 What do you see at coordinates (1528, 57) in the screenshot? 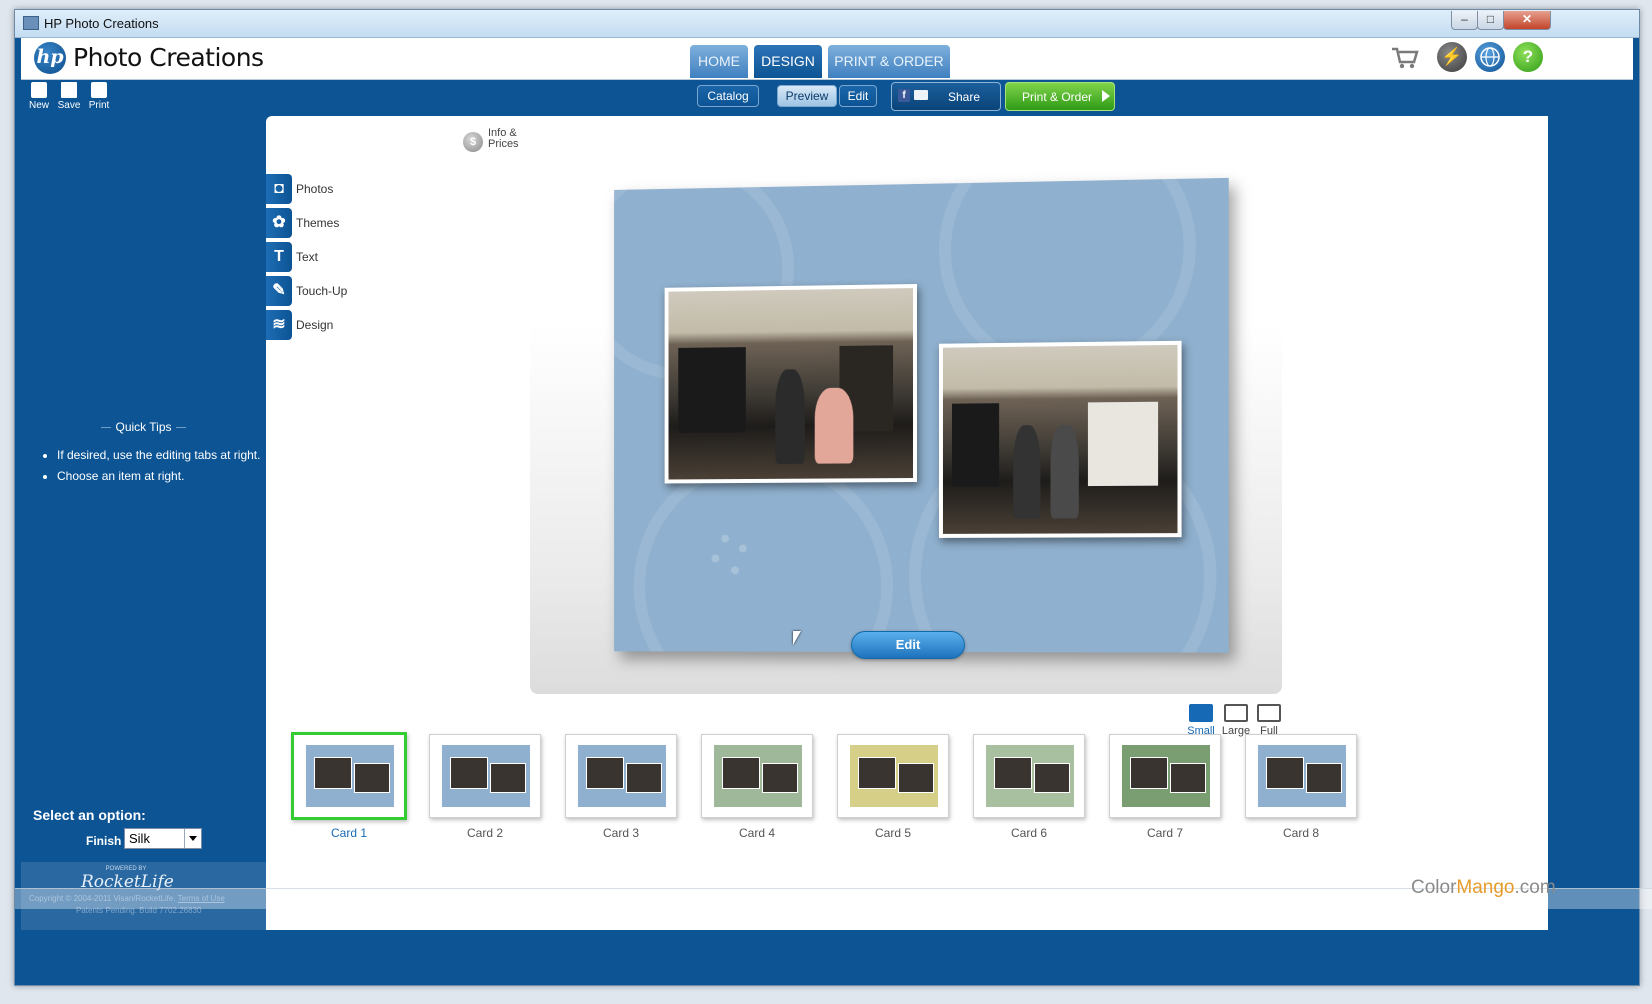
I see `help-icon: ?` at bounding box center [1528, 57].